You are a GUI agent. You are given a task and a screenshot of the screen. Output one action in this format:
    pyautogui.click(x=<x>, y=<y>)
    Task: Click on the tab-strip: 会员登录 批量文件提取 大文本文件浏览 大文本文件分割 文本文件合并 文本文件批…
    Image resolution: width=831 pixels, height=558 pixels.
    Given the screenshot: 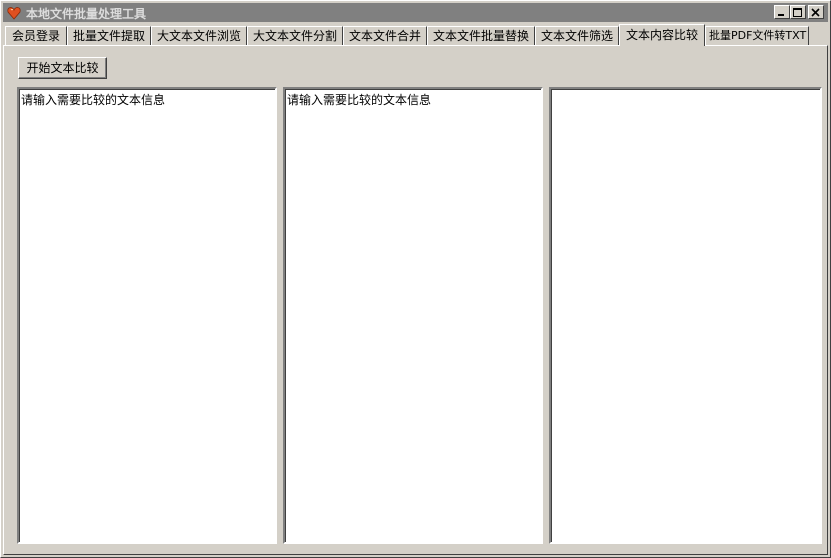 What is the action you would take?
    pyautogui.click(x=416, y=35)
    